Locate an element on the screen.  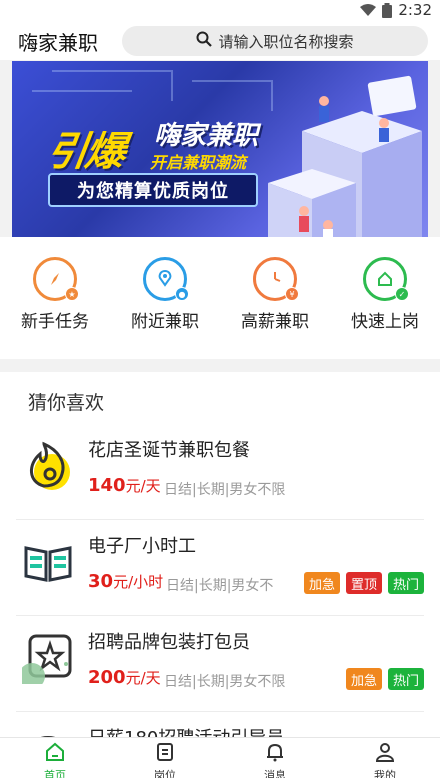
wifi-icon is located at coordinates (368, 10).